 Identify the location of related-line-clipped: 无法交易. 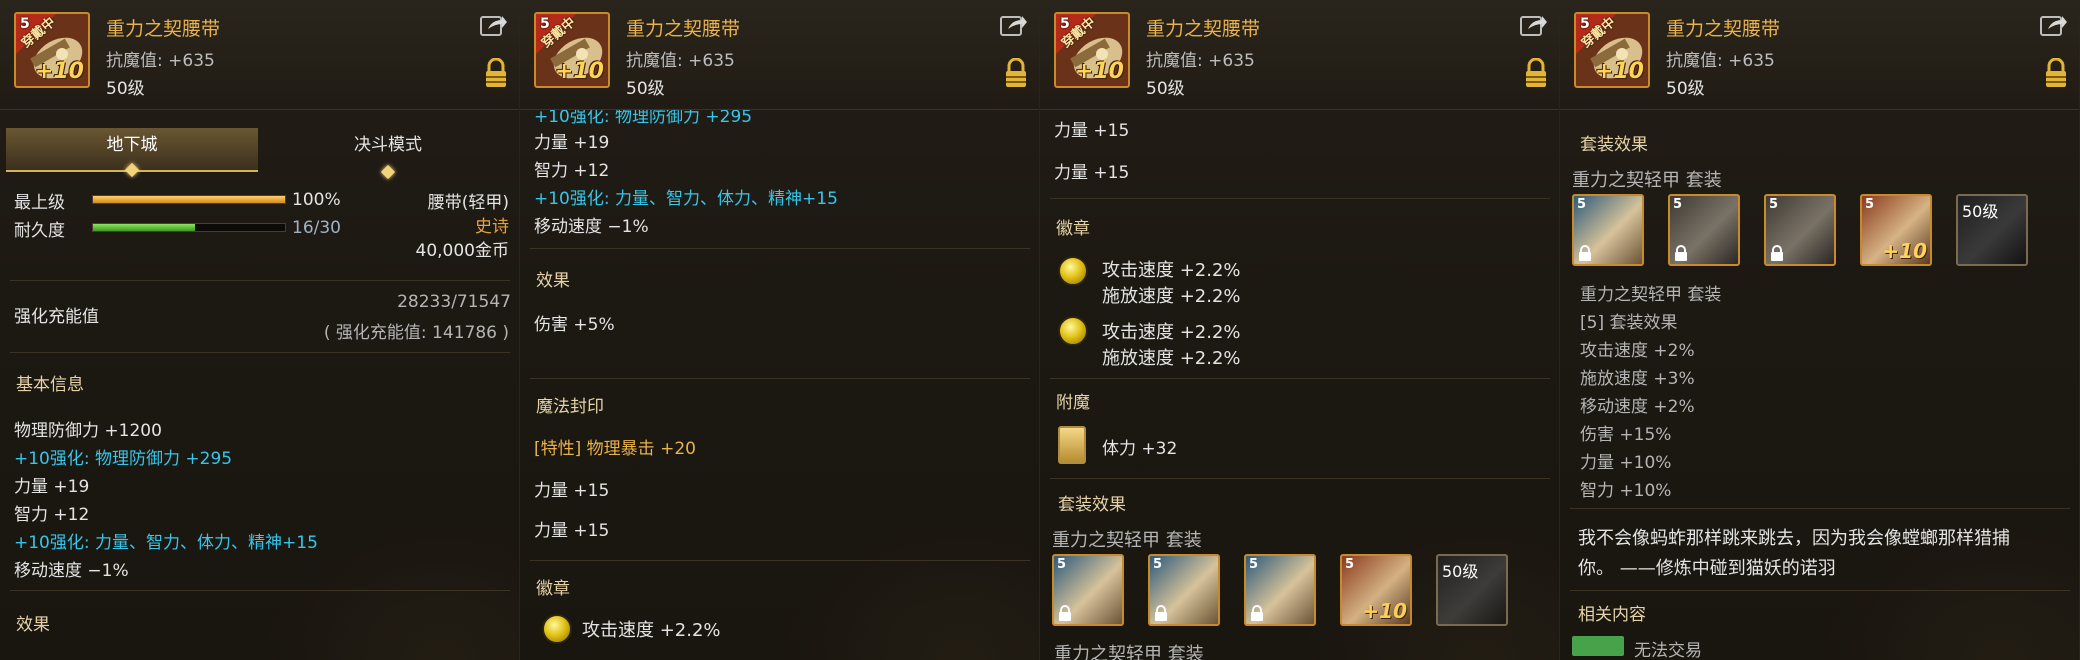
(1668, 650).